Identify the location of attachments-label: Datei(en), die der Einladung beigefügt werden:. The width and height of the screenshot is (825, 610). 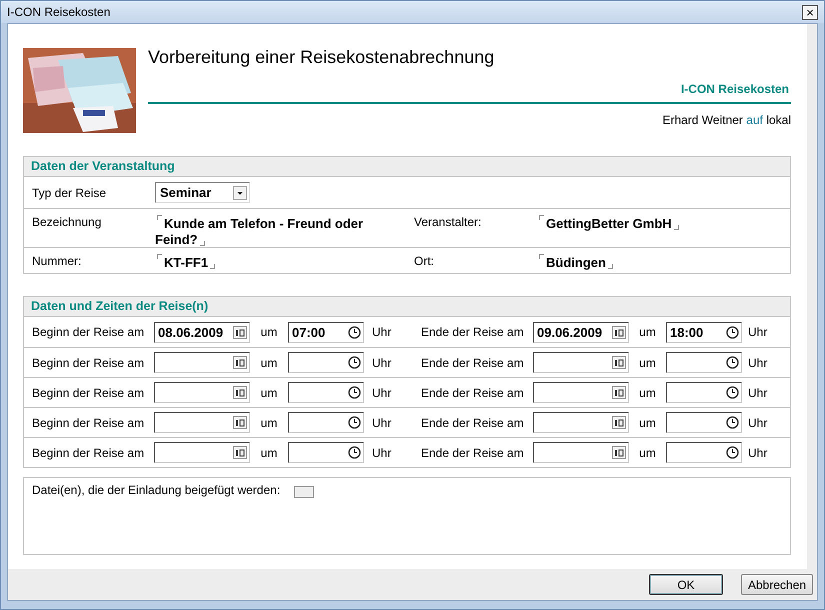
(156, 490).